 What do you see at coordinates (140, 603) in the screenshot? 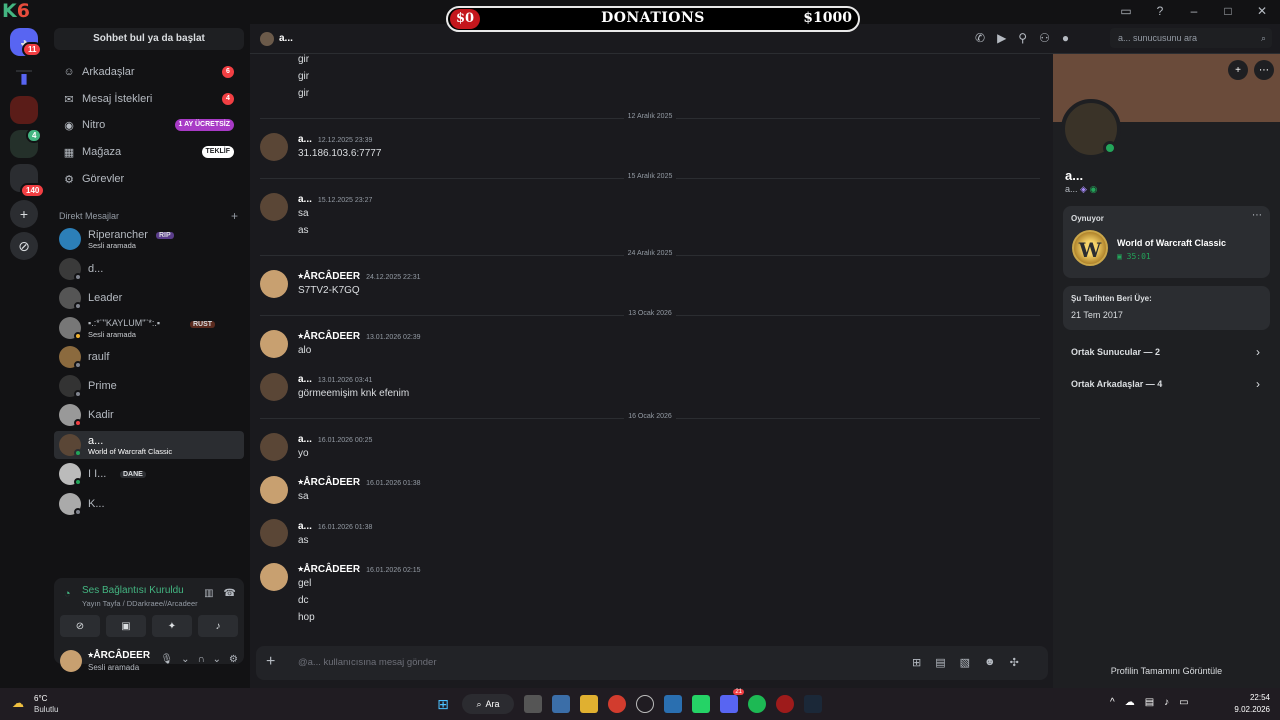
I see `voice-channel: Yayın Tayfa / DDarkraee//Arcadeer` at bounding box center [140, 603].